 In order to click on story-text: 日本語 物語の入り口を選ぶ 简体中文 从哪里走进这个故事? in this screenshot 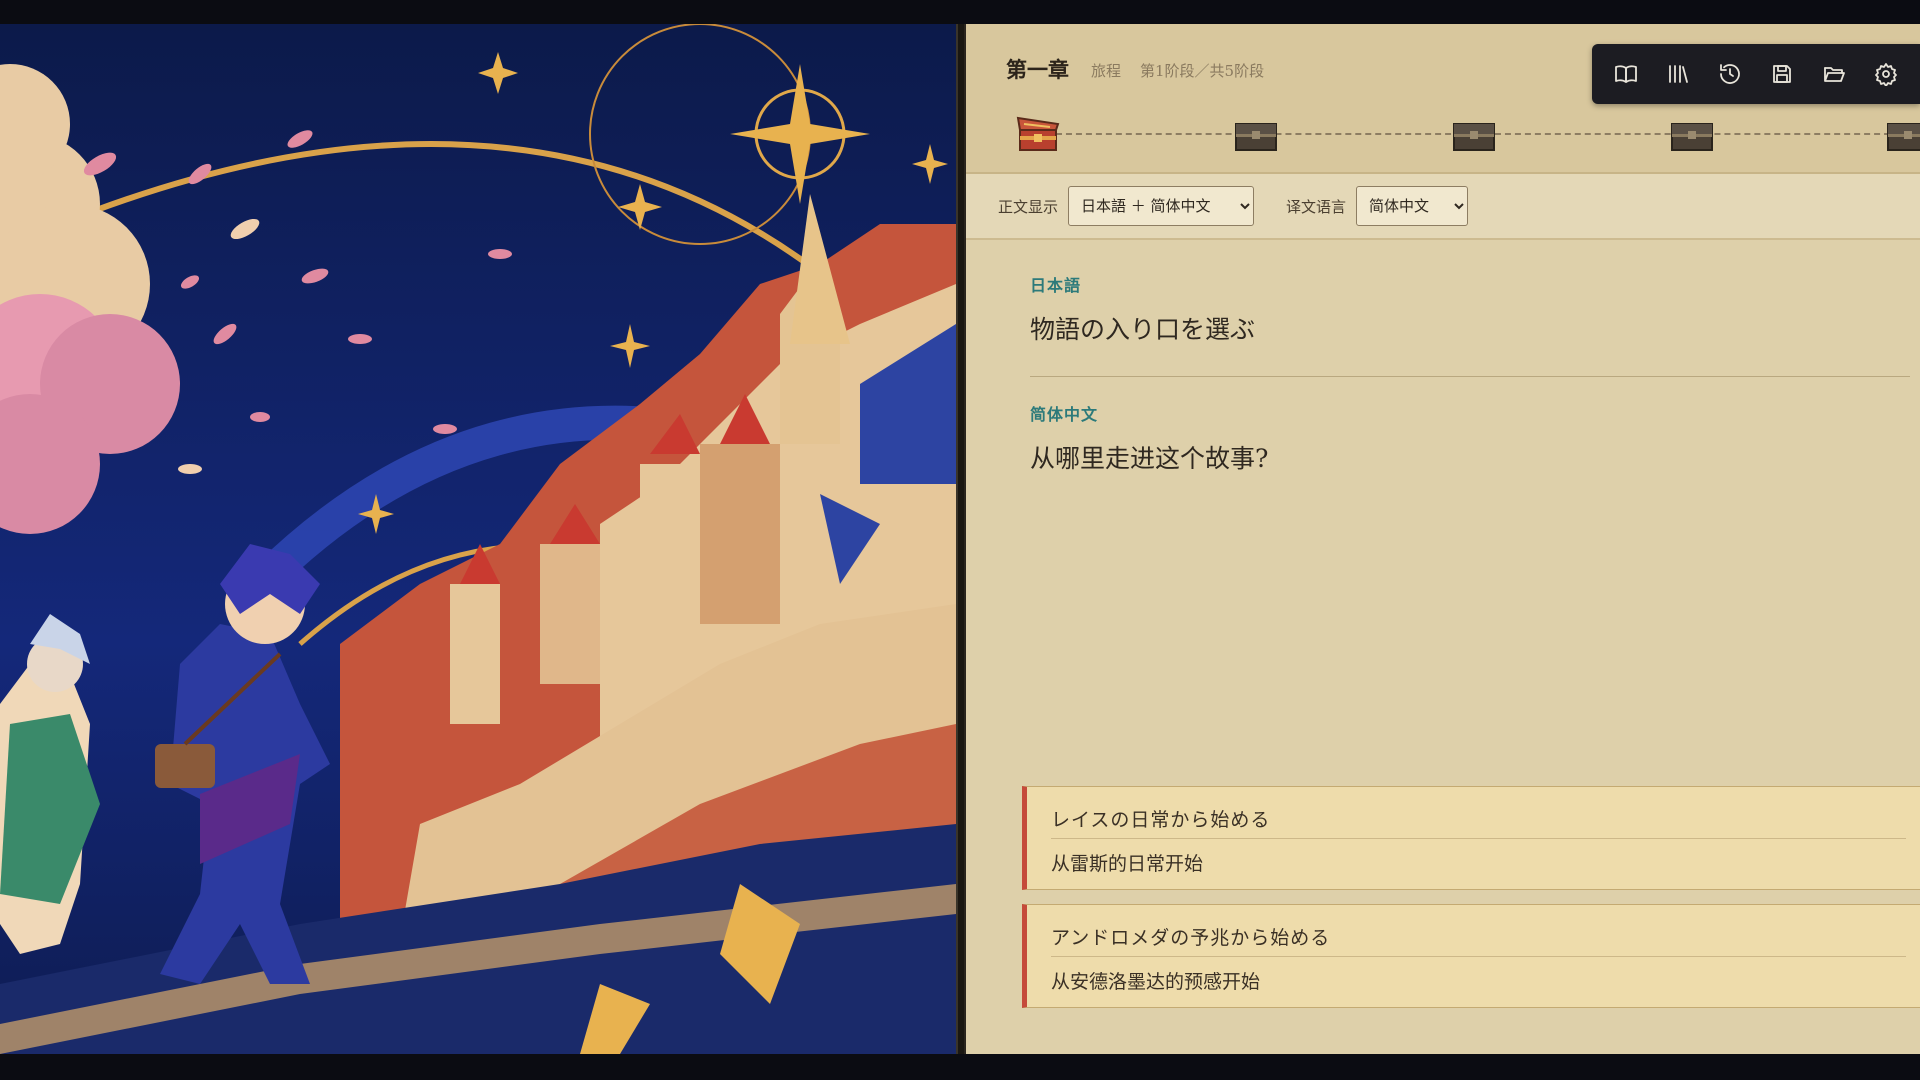, I will do `click(1470, 373)`.